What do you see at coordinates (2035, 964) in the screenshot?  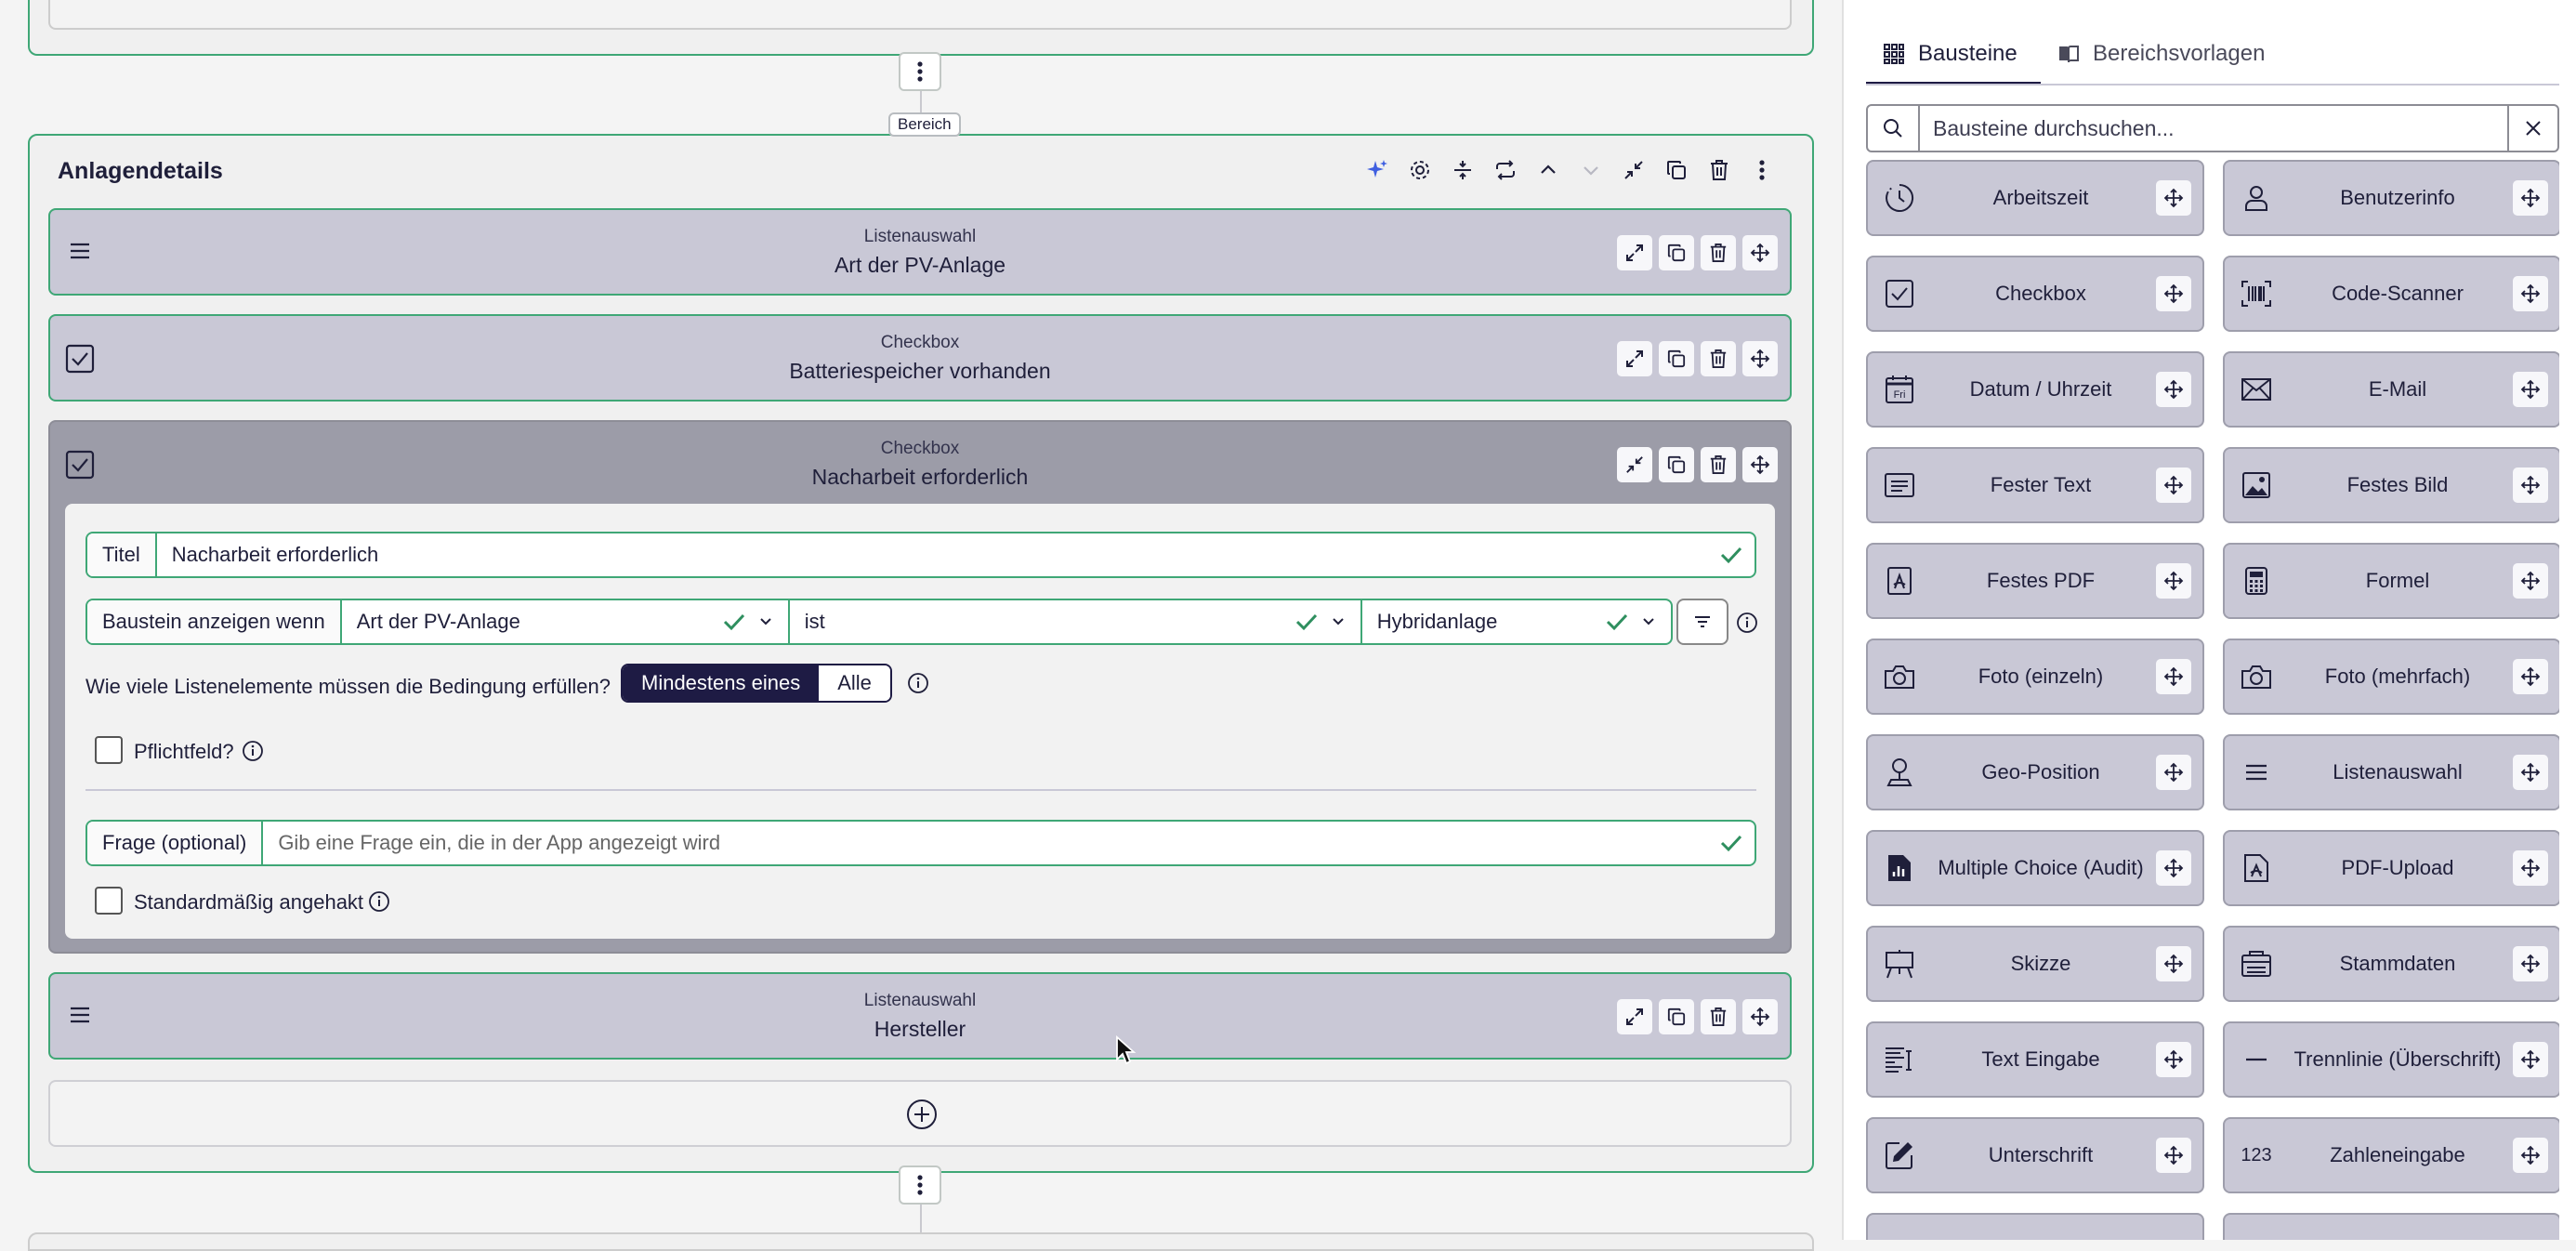 I see `tile-skizze: Skizze` at bounding box center [2035, 964].